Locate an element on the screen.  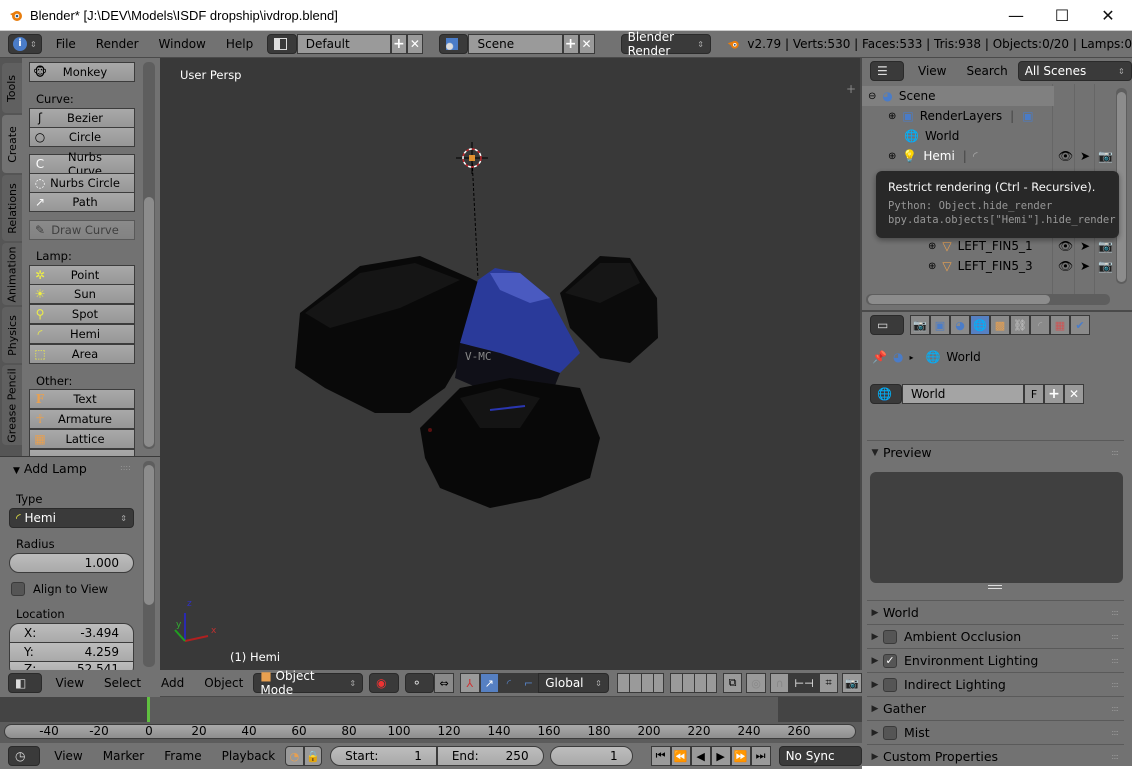
end-frame-field: End: 250 is located at coordinates (490, 756).